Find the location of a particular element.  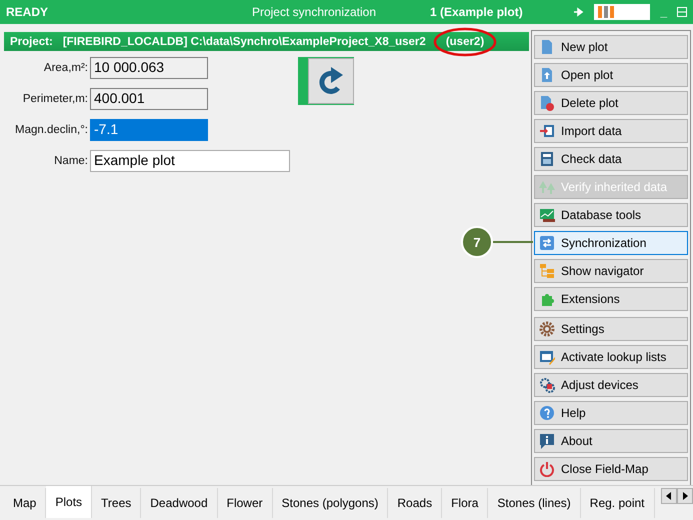

menu-button: Help is located at coordinates (611, 413).